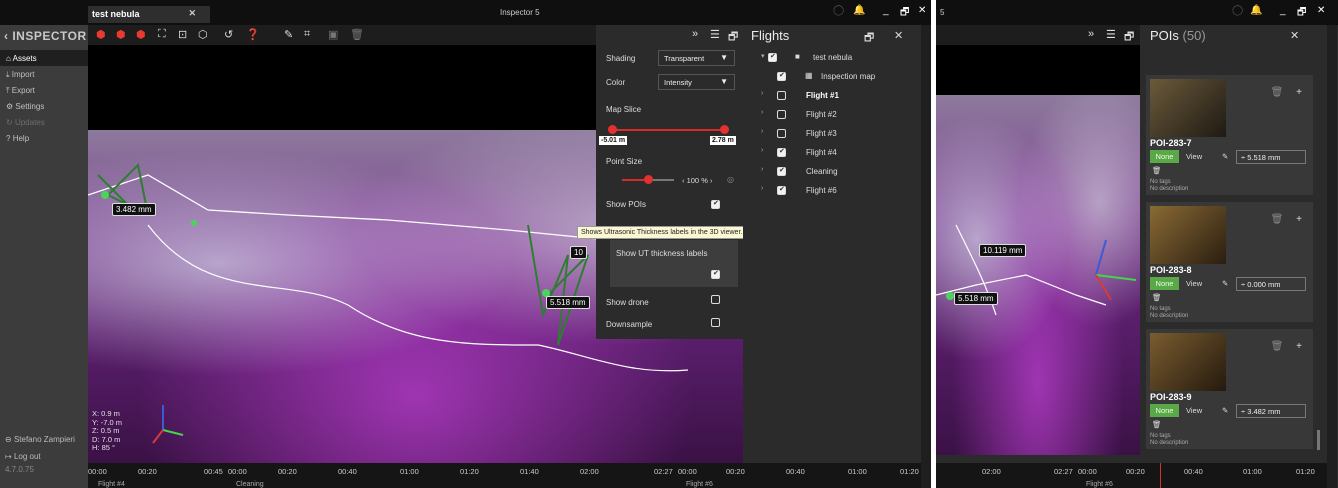 This screenshot has height=488, width=1338. I want to click on color-select: Intensity ▼, so click(696, 82).